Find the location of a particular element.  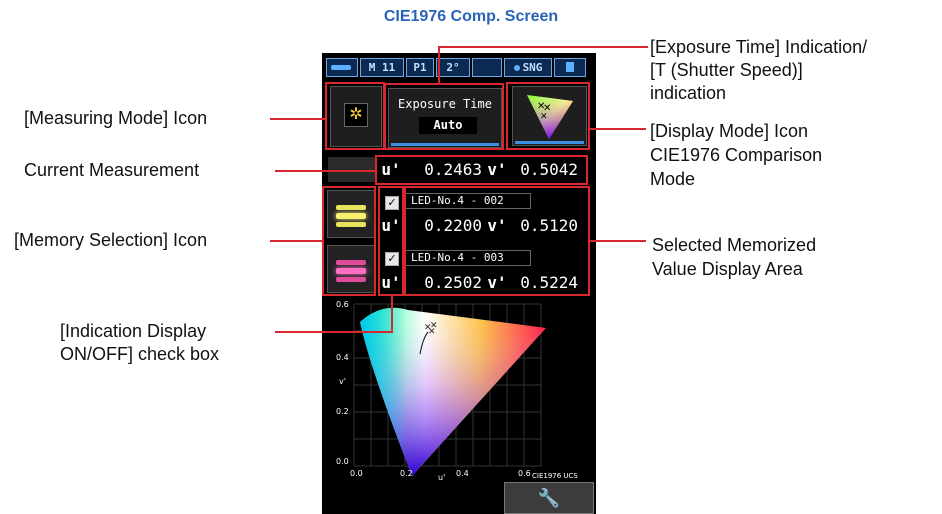

leader-display-mode is located at coordinates (618, 129).